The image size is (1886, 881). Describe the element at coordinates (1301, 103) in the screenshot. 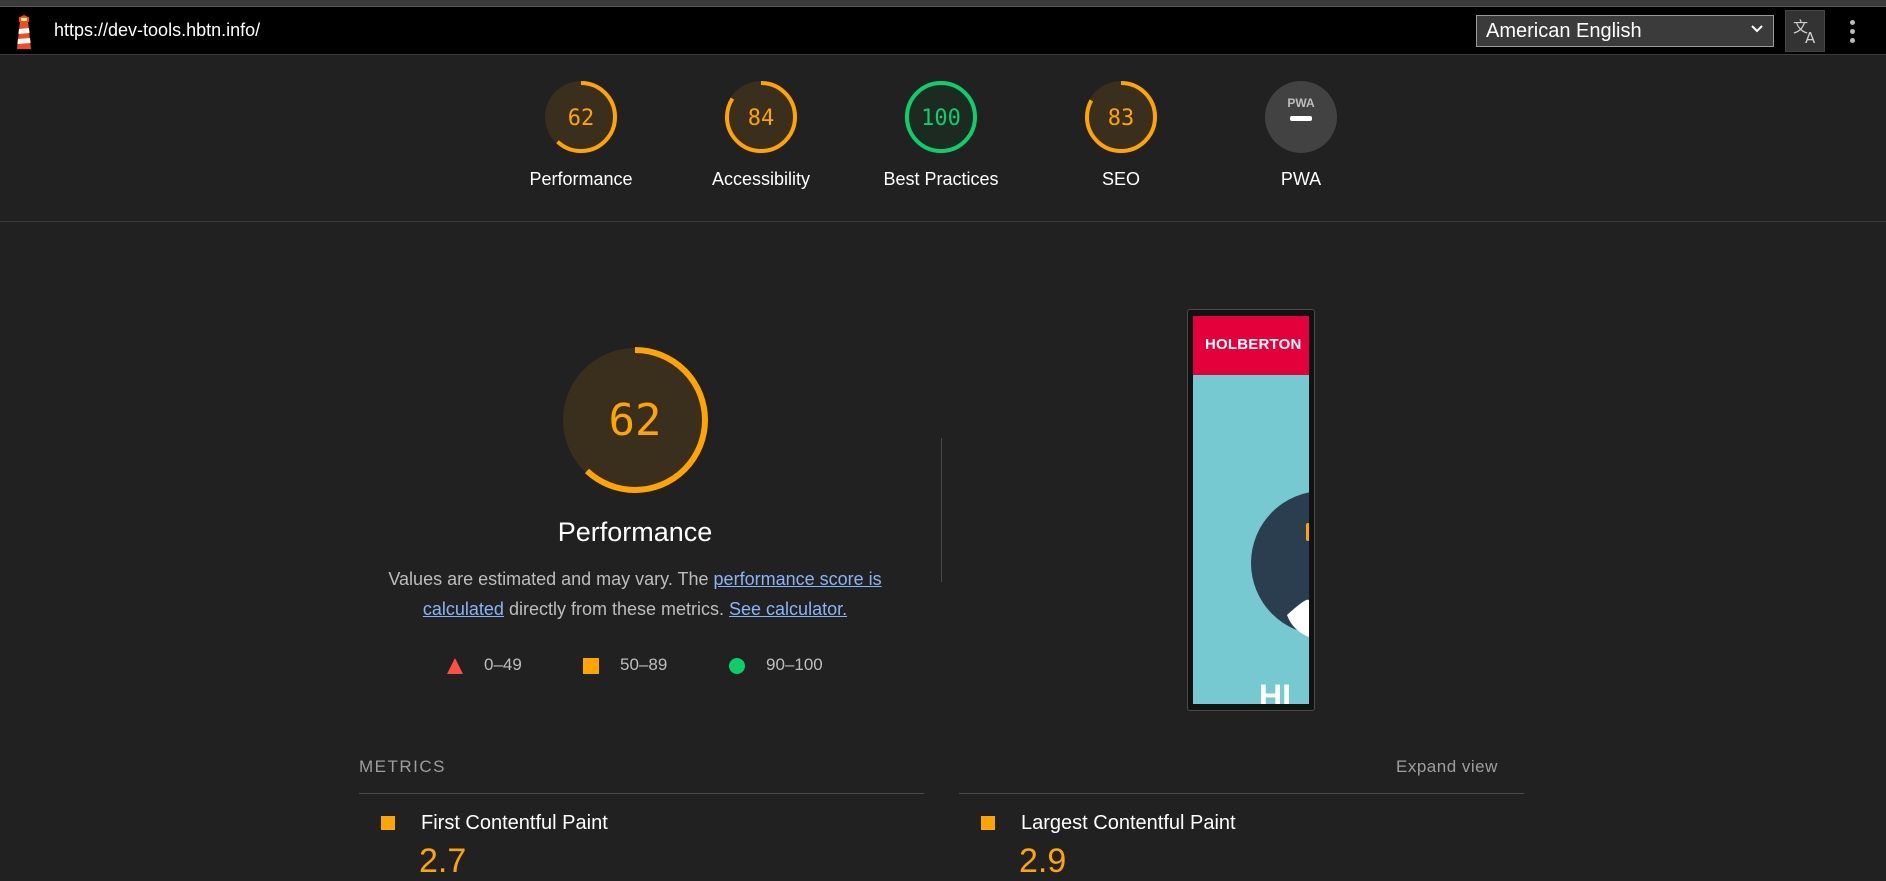

I see `pwa-badge-icon: PWA` at that location.